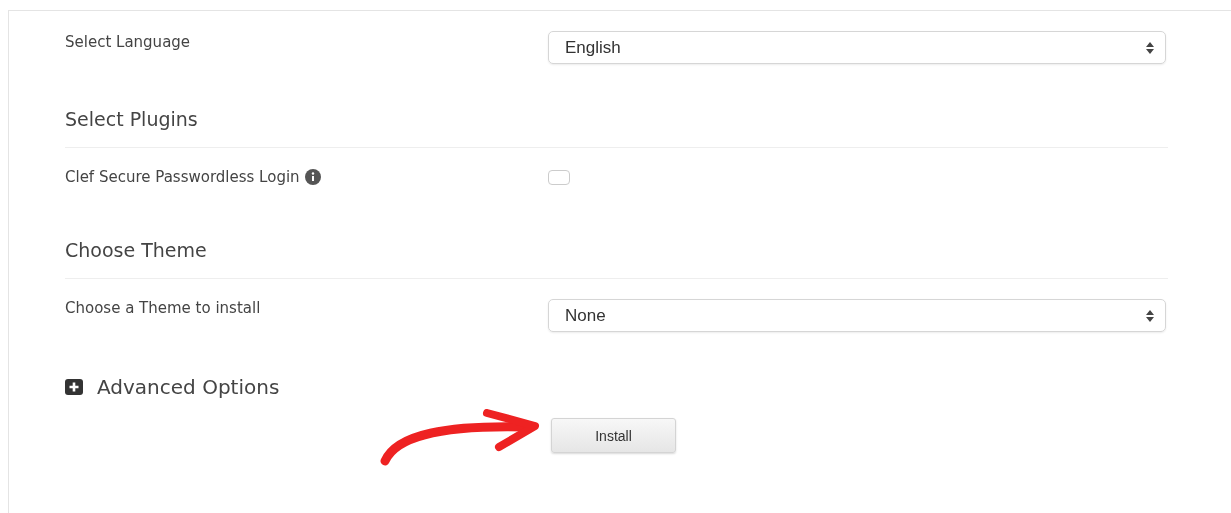 The width and height of the screenshot is (1231, 513). What do you see at coordinates (163, 308) in the screenshot?
I see `field-label: Choose a Theme to install` at bounding box center [163, 308].